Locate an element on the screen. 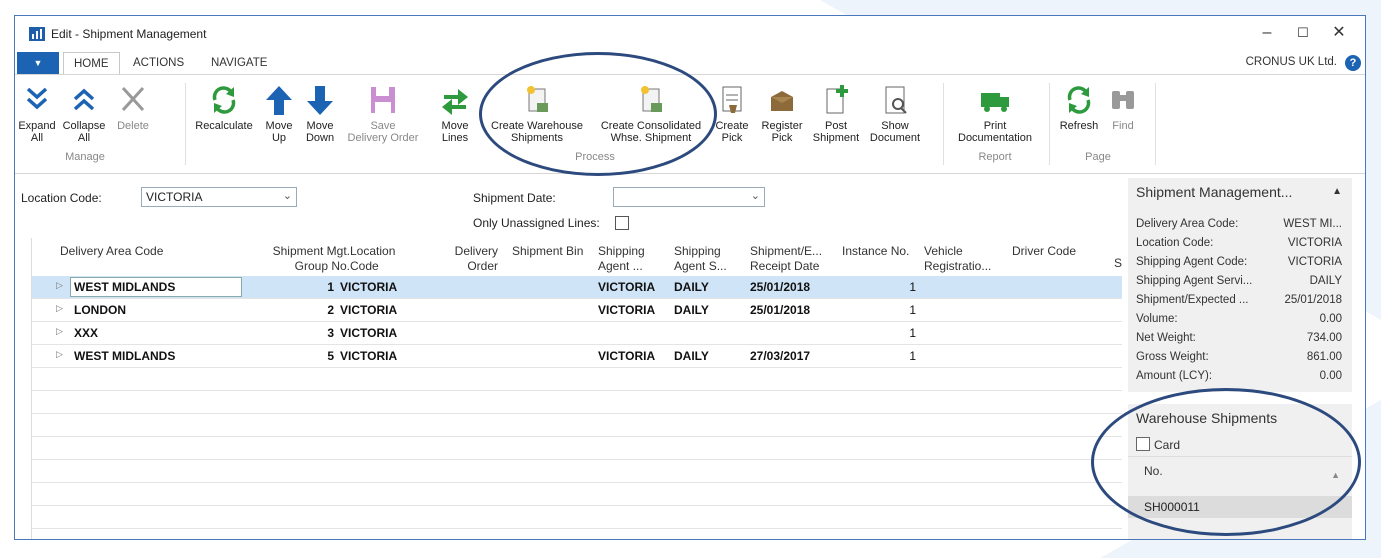 The width and height of the screenshot is (1381, 558). factbox-value: DAILY is located at coordinates (1326, 281).